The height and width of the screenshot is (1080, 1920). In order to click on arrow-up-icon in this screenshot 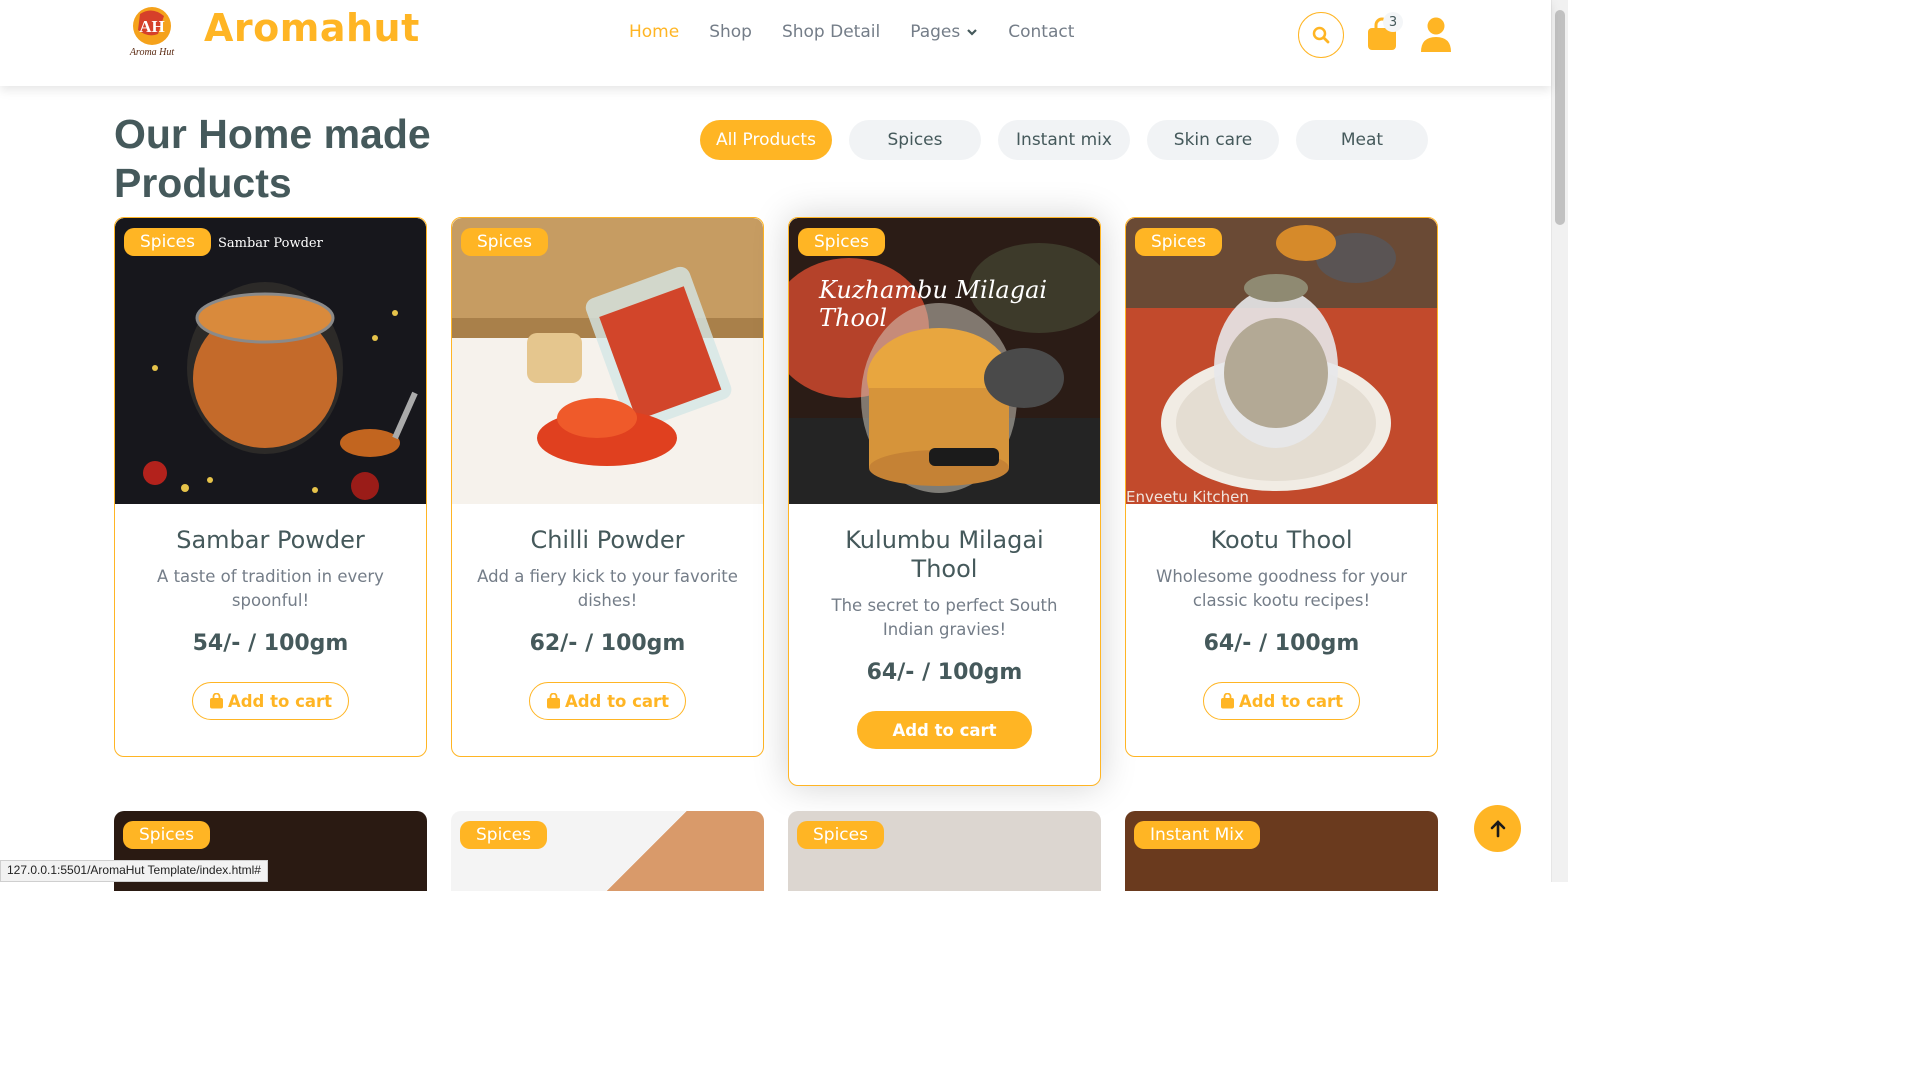, I will do `click(1497, 828)`.